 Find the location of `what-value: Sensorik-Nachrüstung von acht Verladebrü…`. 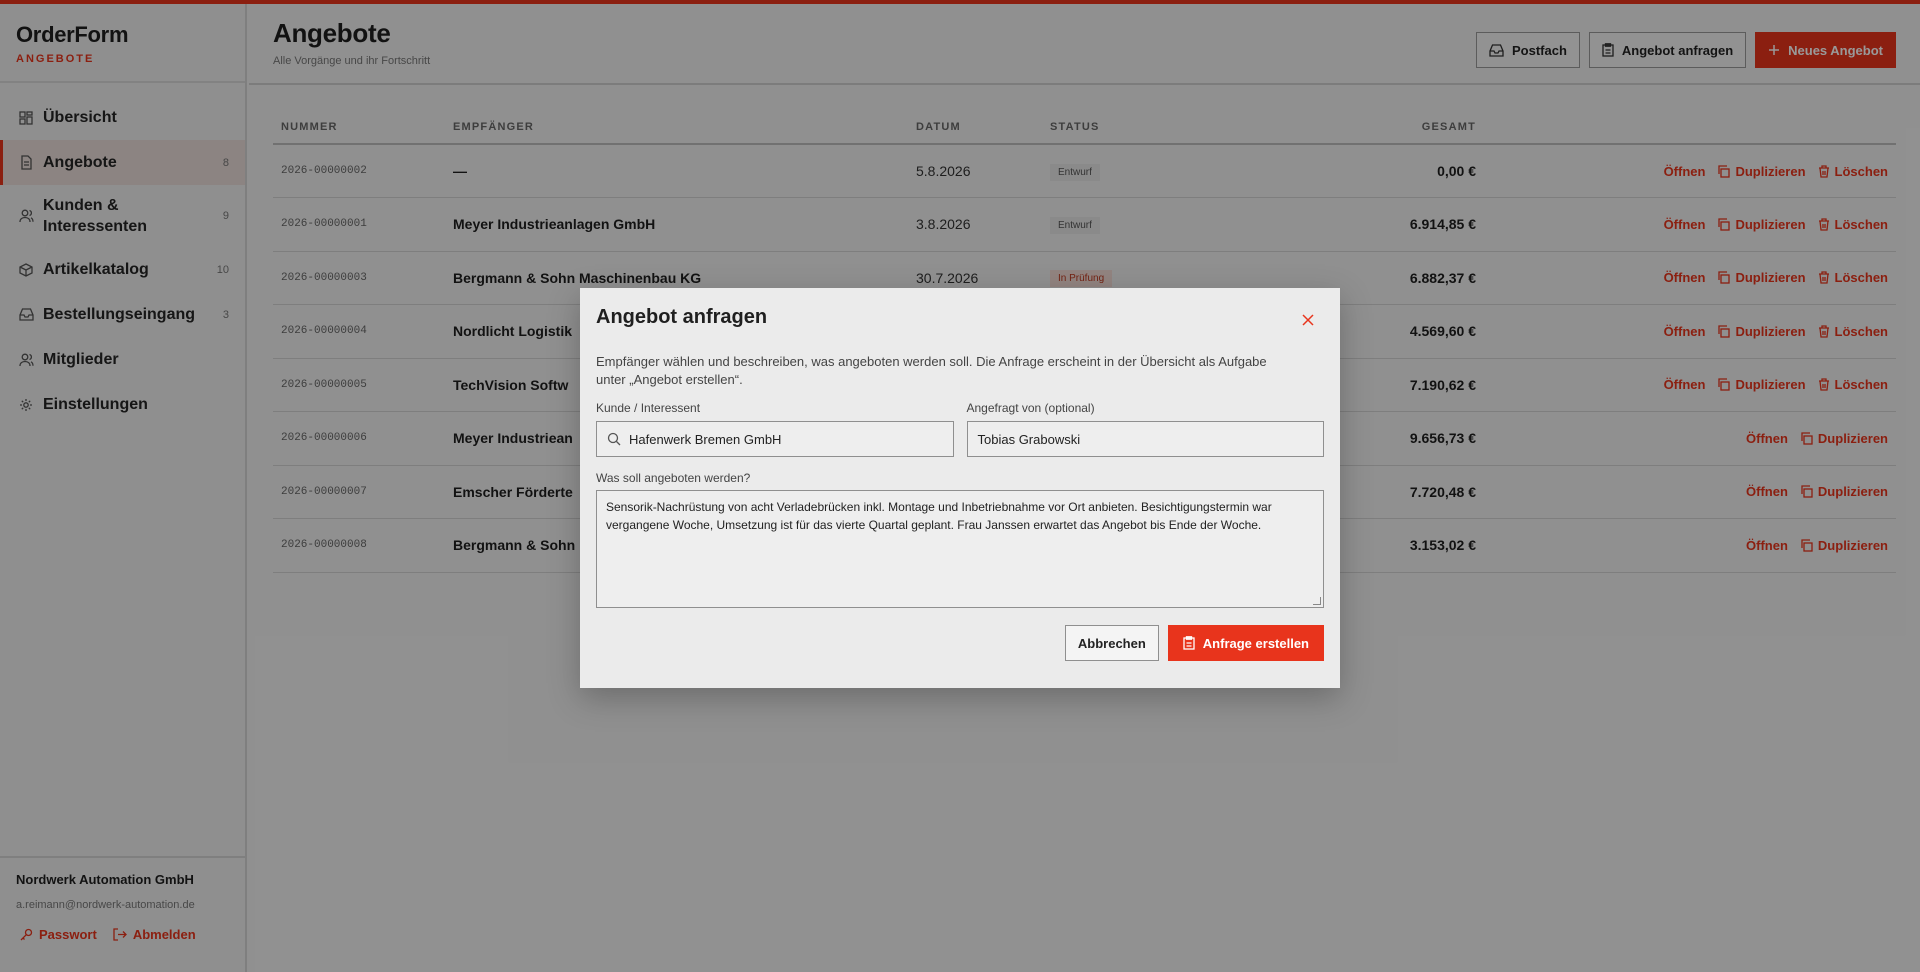

what-value: Sensorik-Nachrüstung von acht Verladebrü… is located at coordinates (939, 516).